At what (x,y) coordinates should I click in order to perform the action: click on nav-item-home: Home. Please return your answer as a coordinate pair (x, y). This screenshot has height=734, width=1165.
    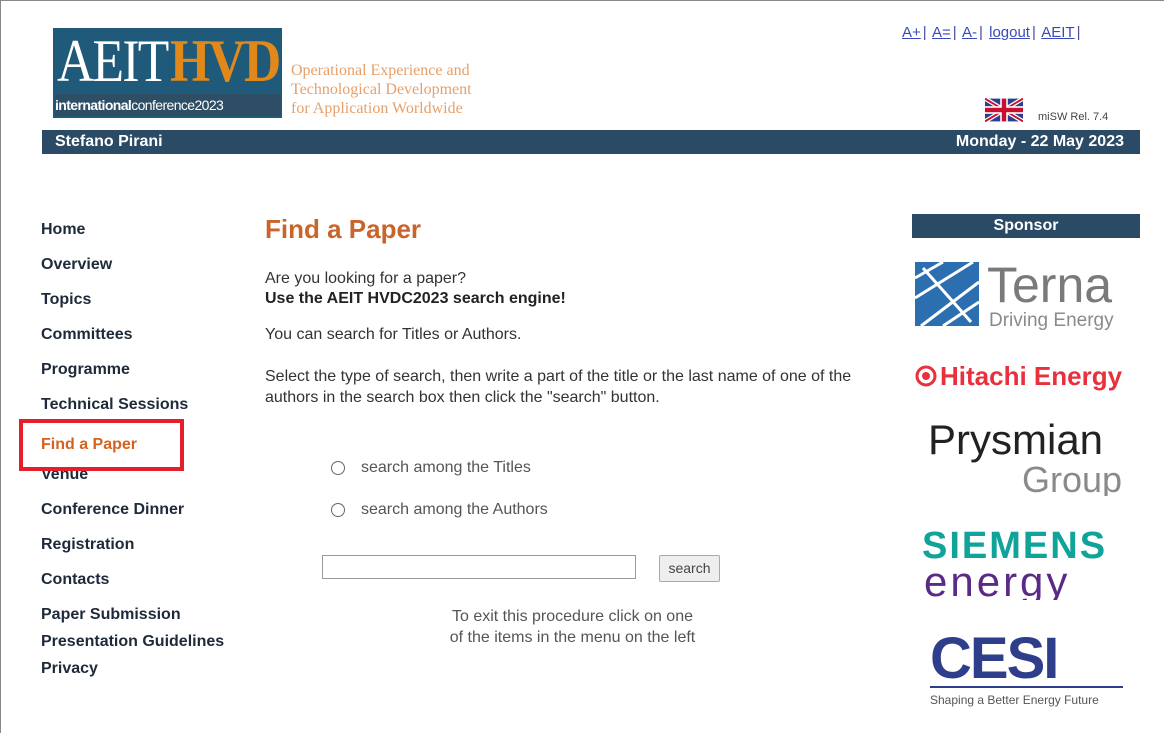
    Looking at the image, I should click on (141, 230).